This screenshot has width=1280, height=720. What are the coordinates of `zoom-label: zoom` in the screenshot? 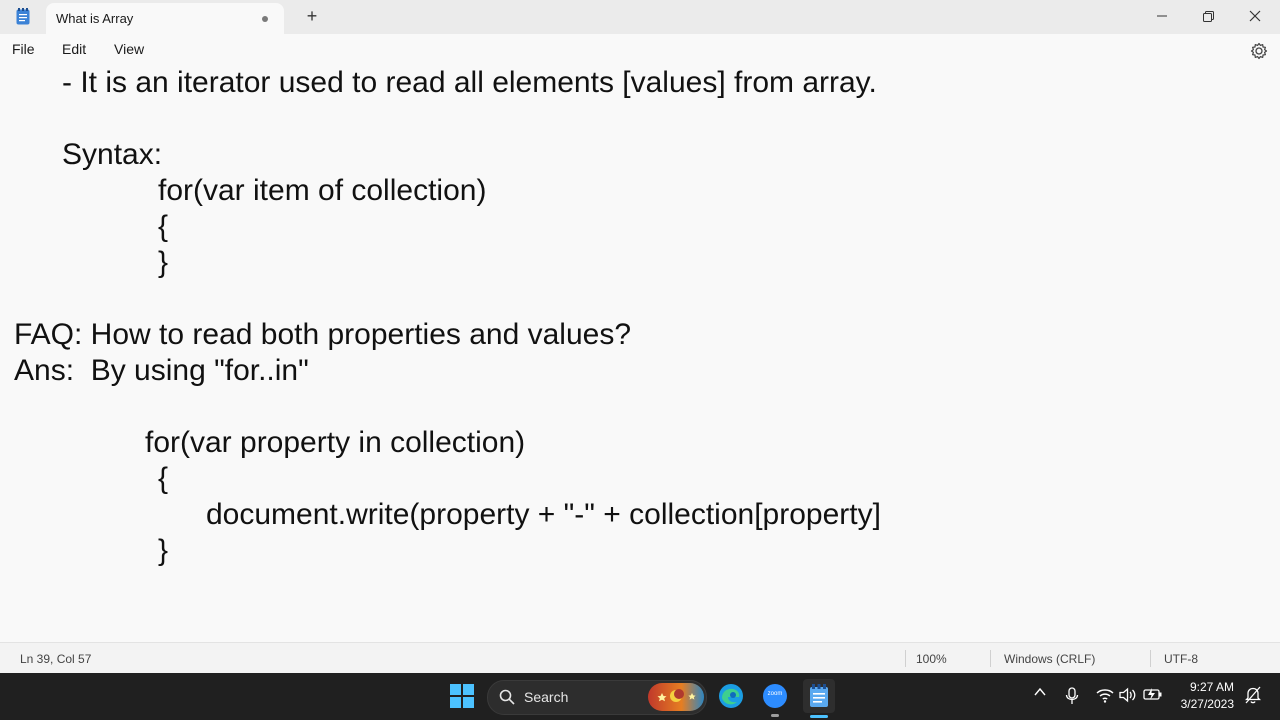 It's located at (775, 694).